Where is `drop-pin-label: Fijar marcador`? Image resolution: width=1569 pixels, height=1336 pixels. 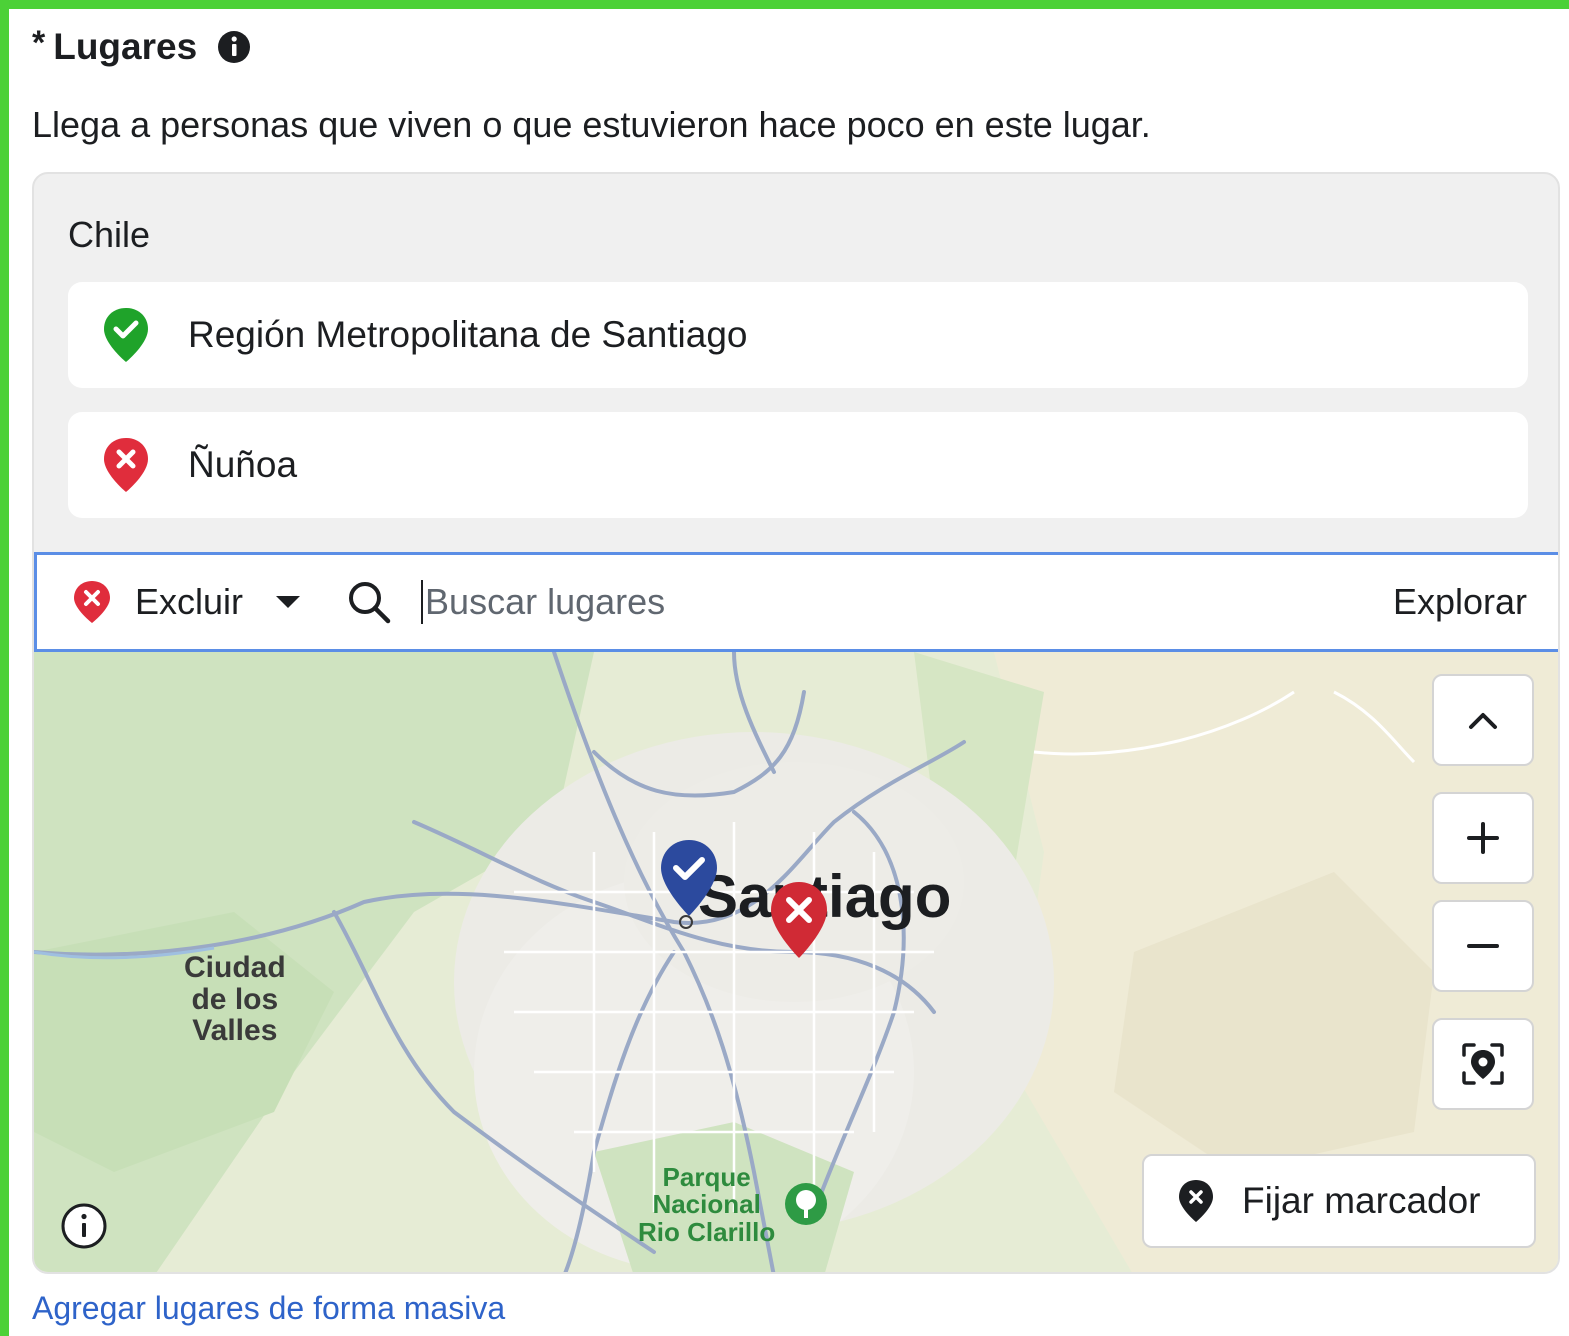
drop-pin-label: Fijar marcador is located at coordinates (1361, 1200).